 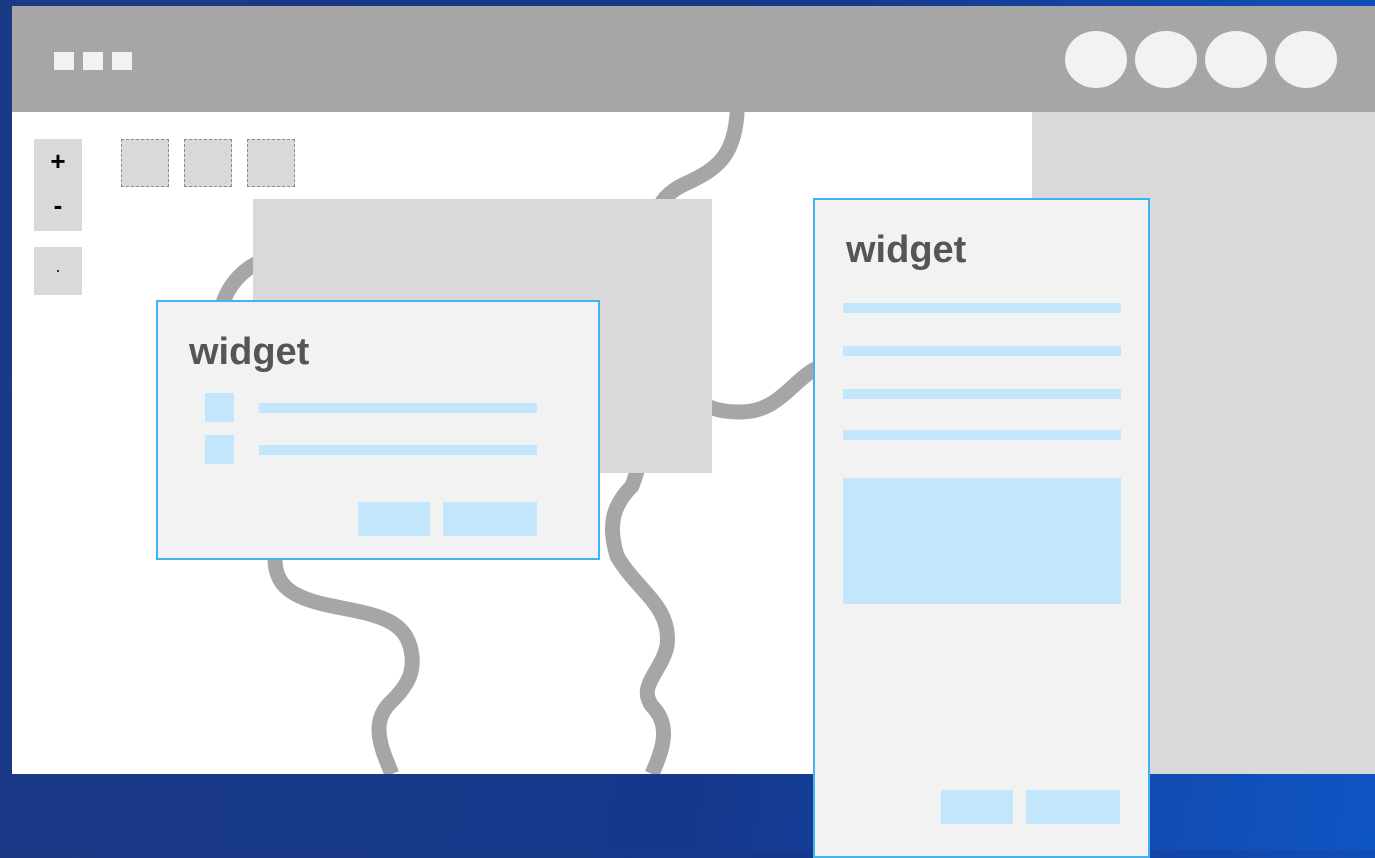 I want to click on header-icon-group, so click(x=1201, y=59).